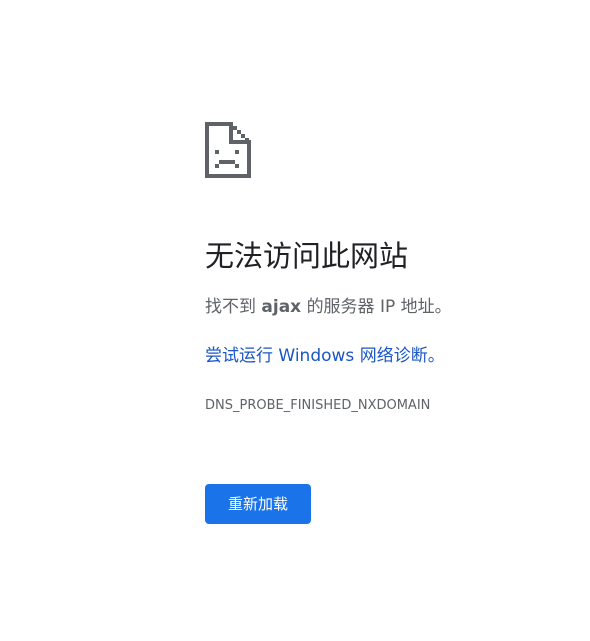  Describe the element at coordinates (307, 256) in the screenshot. I see `page-title: 无法访问此网站` at that location.